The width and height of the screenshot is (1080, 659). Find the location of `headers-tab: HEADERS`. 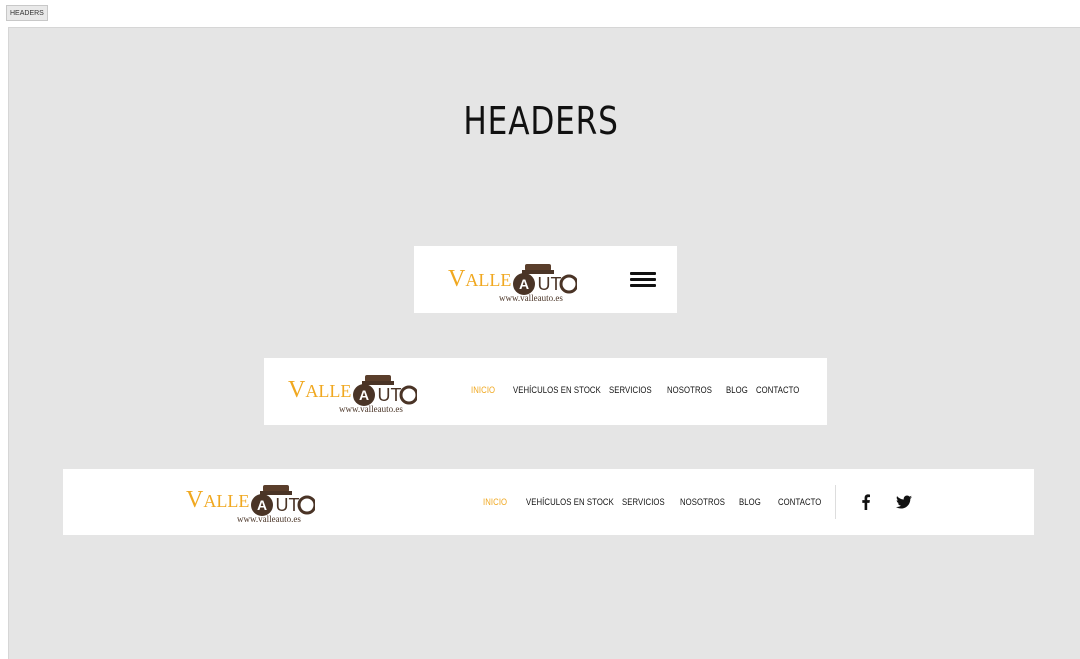

headers-tab: HEADERS is located at coordinates (27, 13).